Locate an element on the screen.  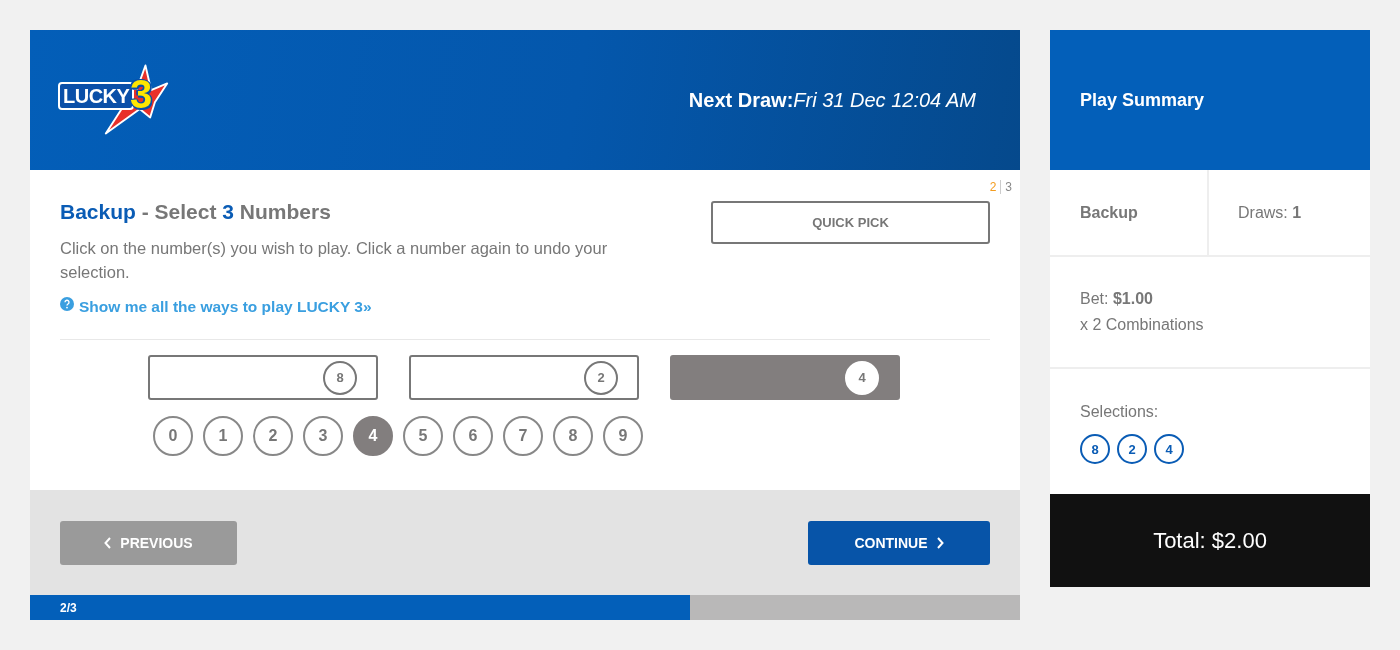
next-draw-time: Fri 31 Dec 12:04 AM is located at coordinates (884, 100).